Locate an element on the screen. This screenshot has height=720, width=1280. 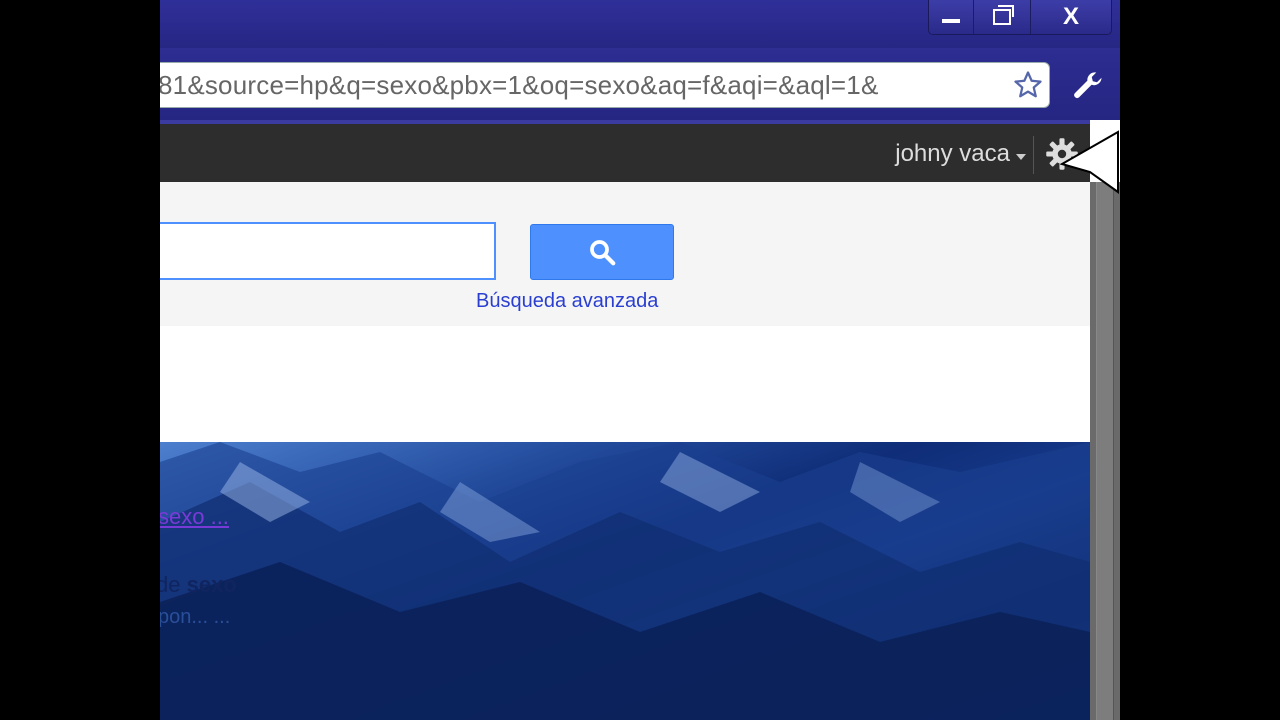
restore-button is located at coordinates (1001, 17).